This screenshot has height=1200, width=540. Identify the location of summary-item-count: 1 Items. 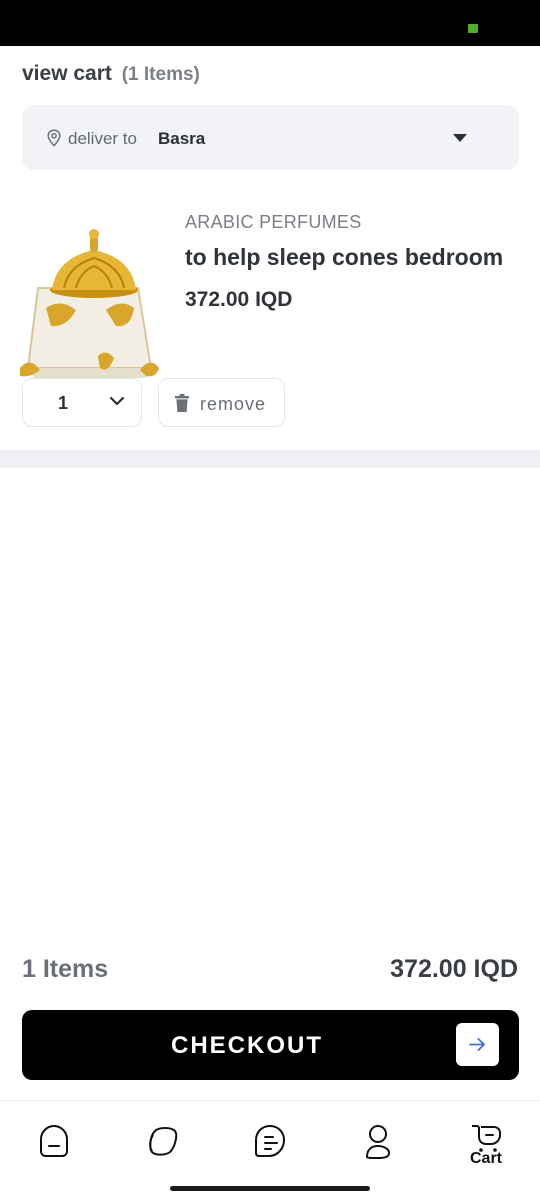
(65, 969).